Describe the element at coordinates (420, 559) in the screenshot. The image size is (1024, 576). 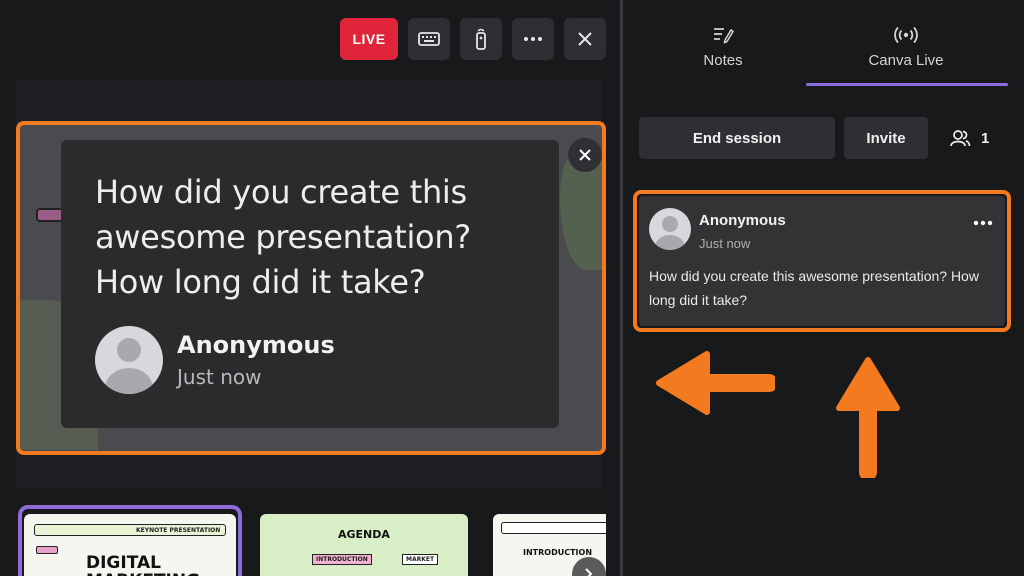
I see `thumbnail-item: MARKET` at that location.